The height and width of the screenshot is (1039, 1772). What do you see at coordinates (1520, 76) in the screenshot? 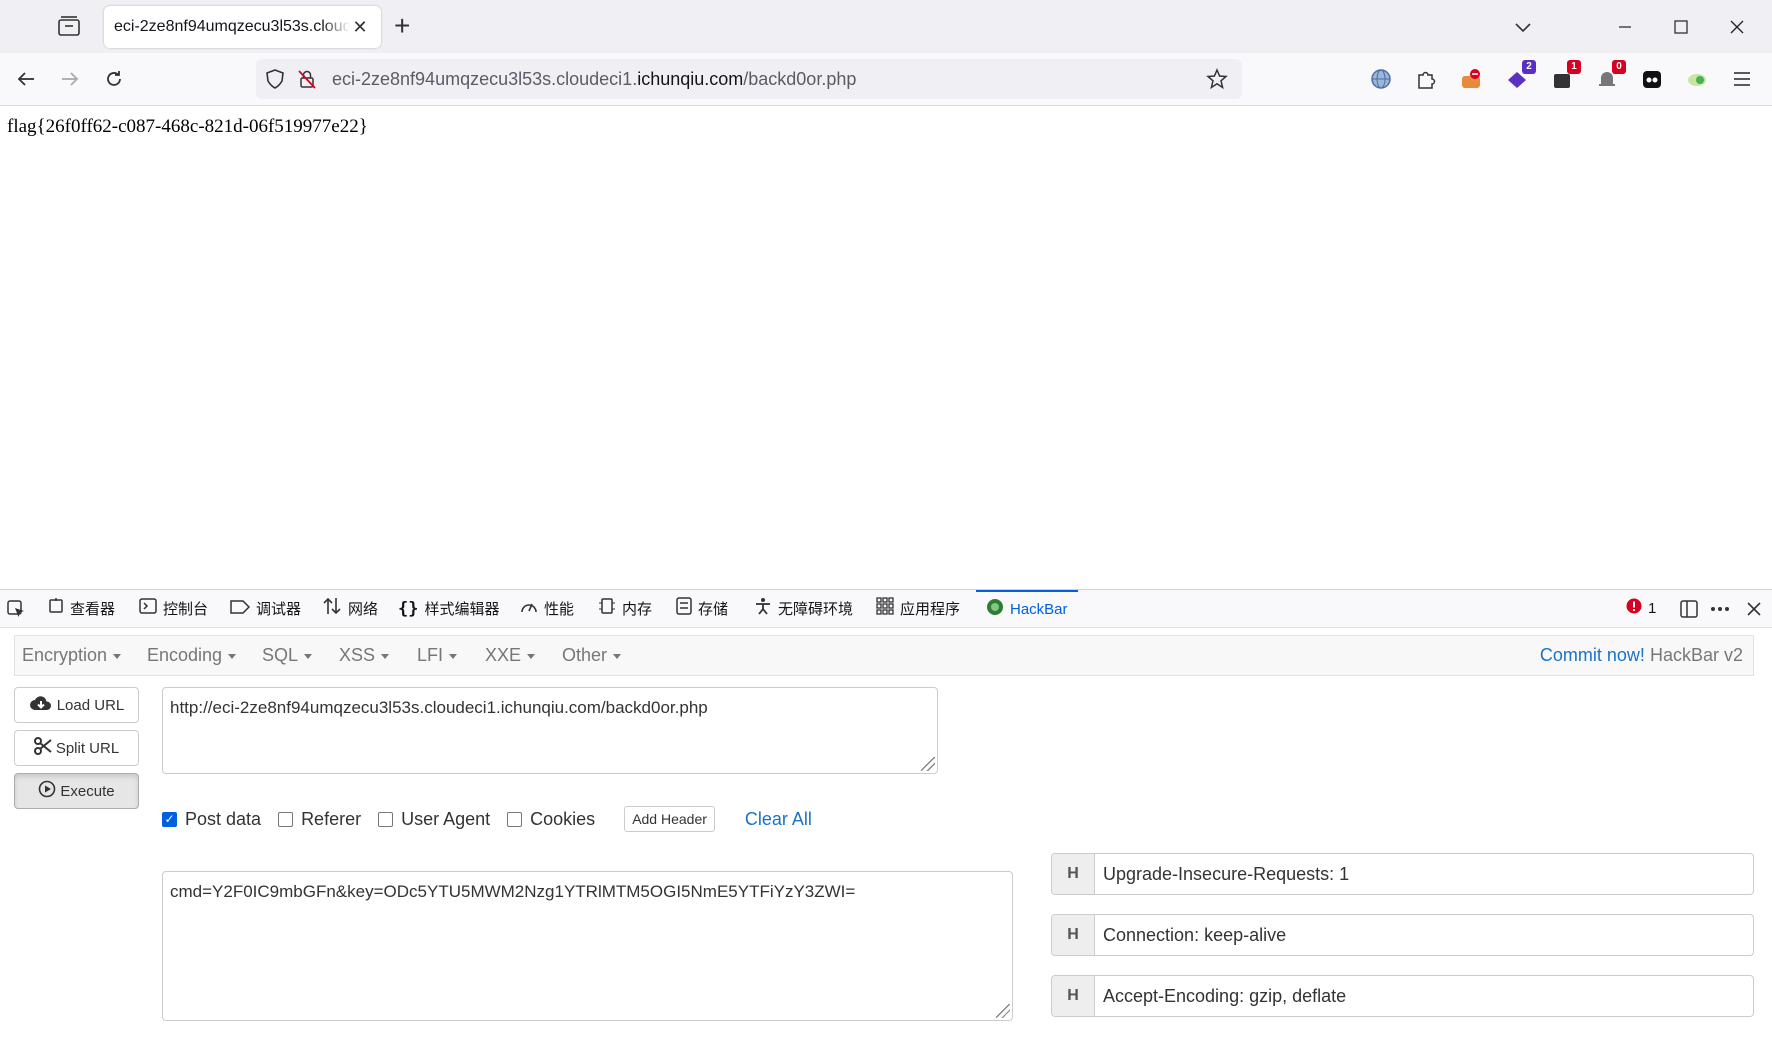
I see `purple-extension-icon: 2` at bounding box center [1520, 76].